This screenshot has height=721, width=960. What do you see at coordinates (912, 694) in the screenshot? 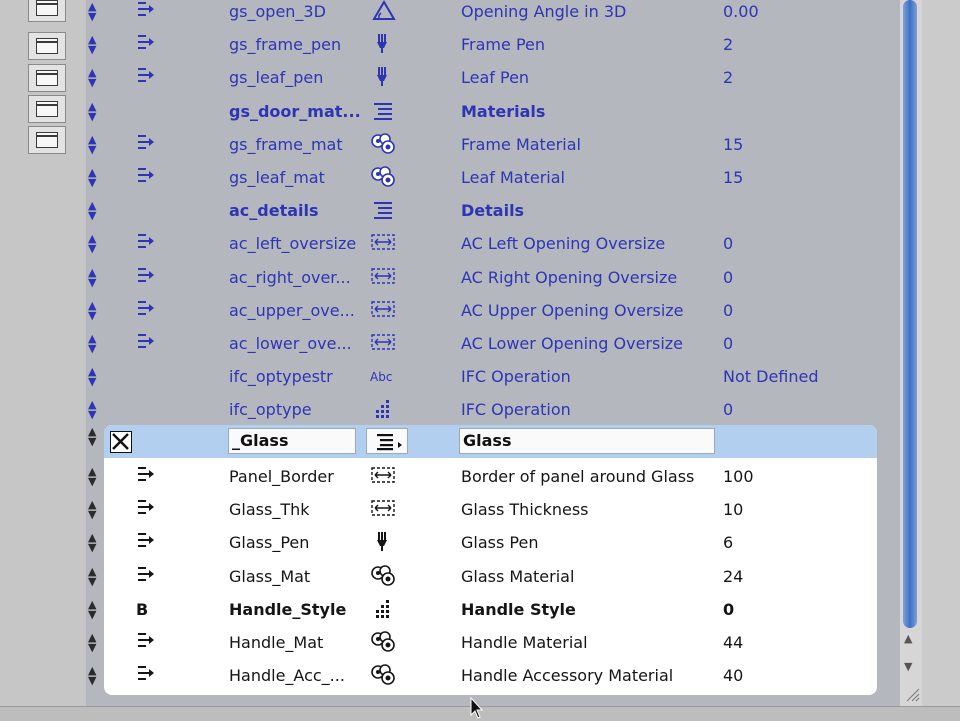
I see `resize-grip-icon` at bounding box center [912, 694].